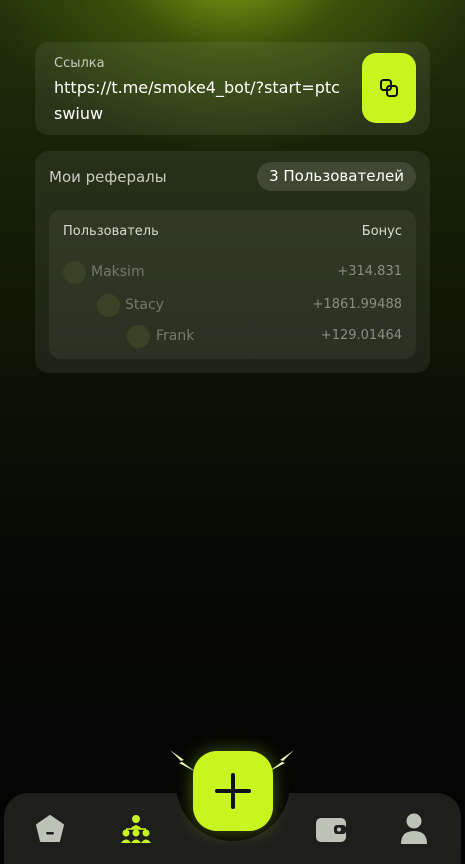 This screenshot has width=465, height=864. I want to click on copy-icon, so click(389, 88).